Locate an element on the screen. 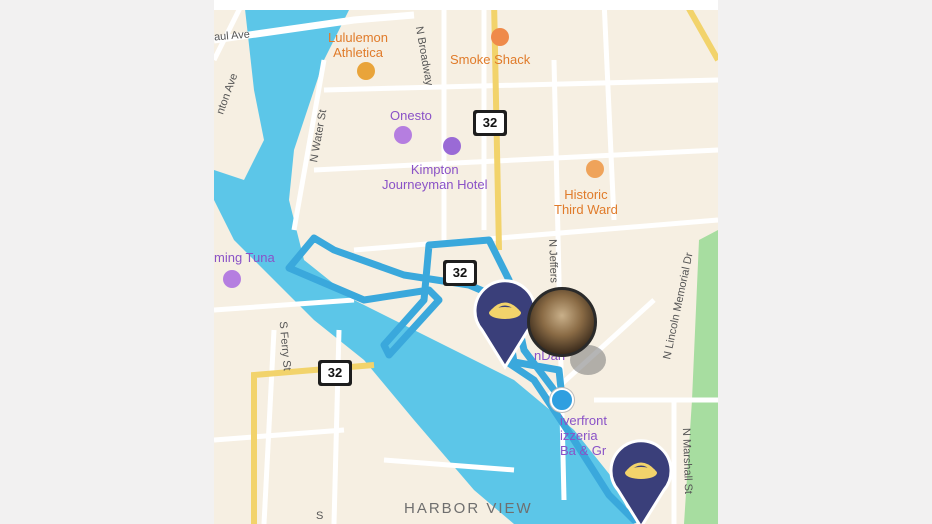 This screenshot has height=524, width=932. poi-kimpton-line1: Kimpton is located at coordinates (434, 169).